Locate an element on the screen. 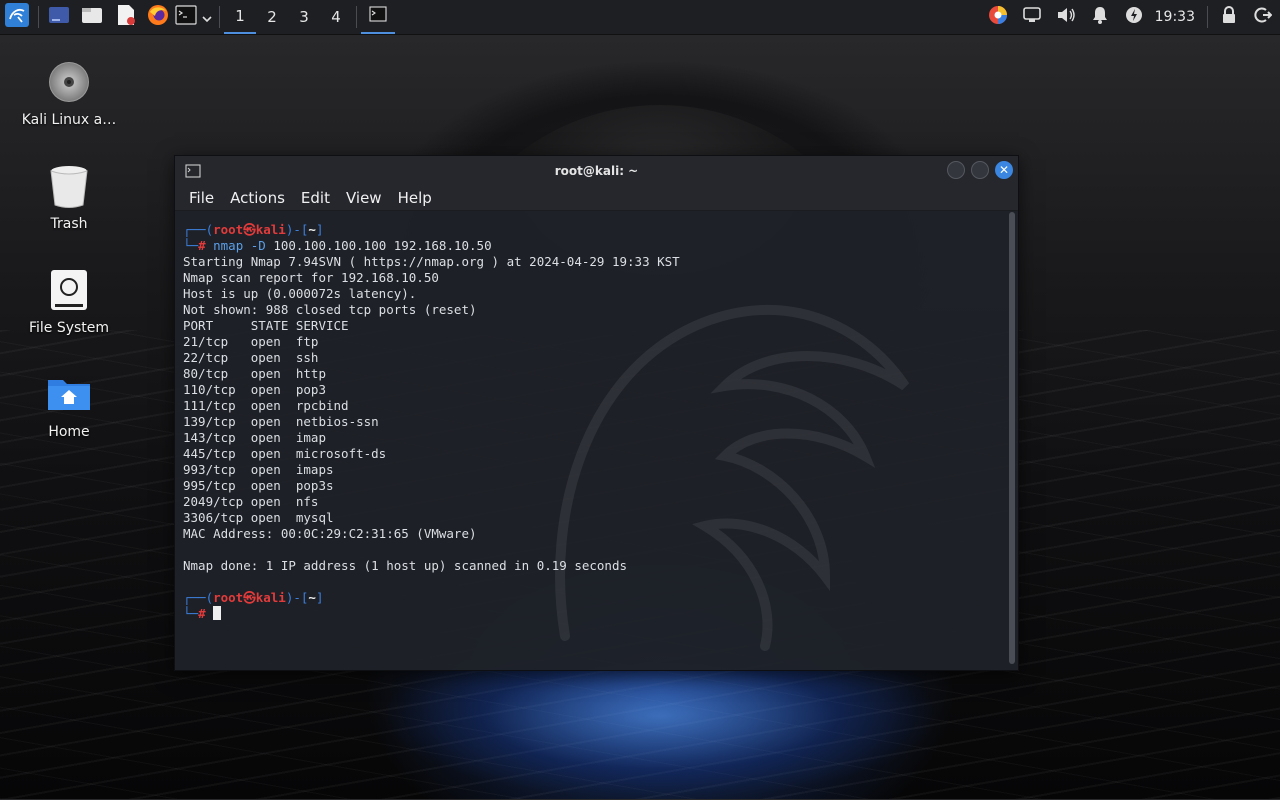 The width and height of the screenshot is (1280, 800). workspace-1-button: 1 is located at coordinates (240, 17).